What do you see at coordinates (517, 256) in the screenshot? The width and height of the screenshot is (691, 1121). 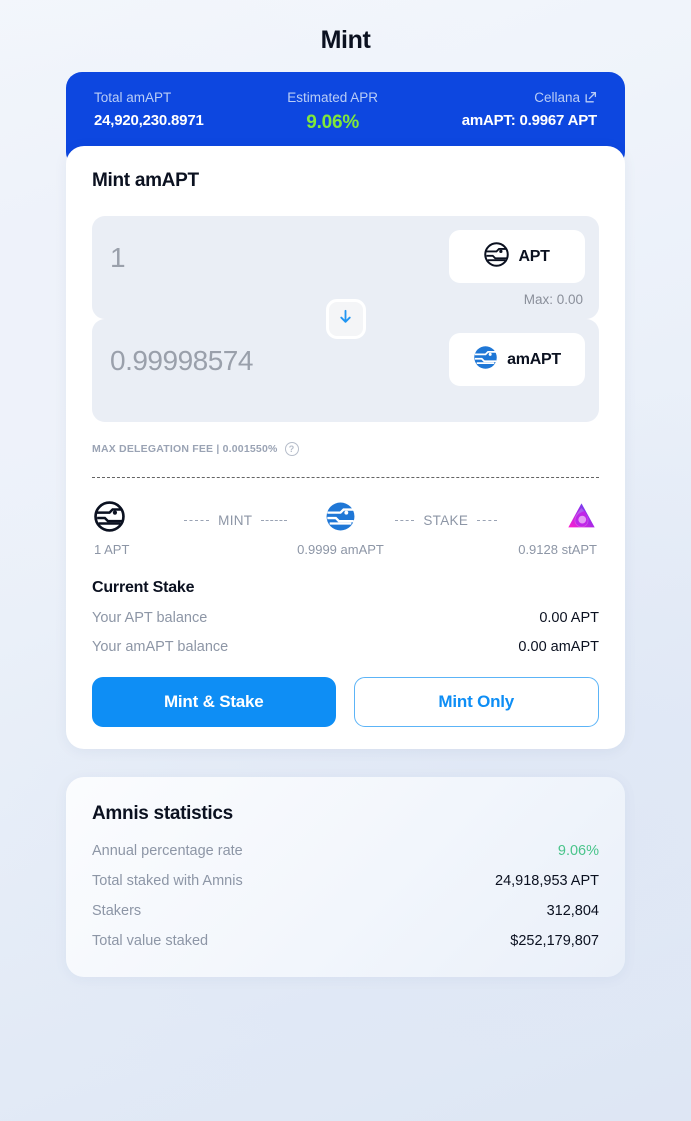 I see `token-selector-apt: APT` at bounding box center [517, 256].